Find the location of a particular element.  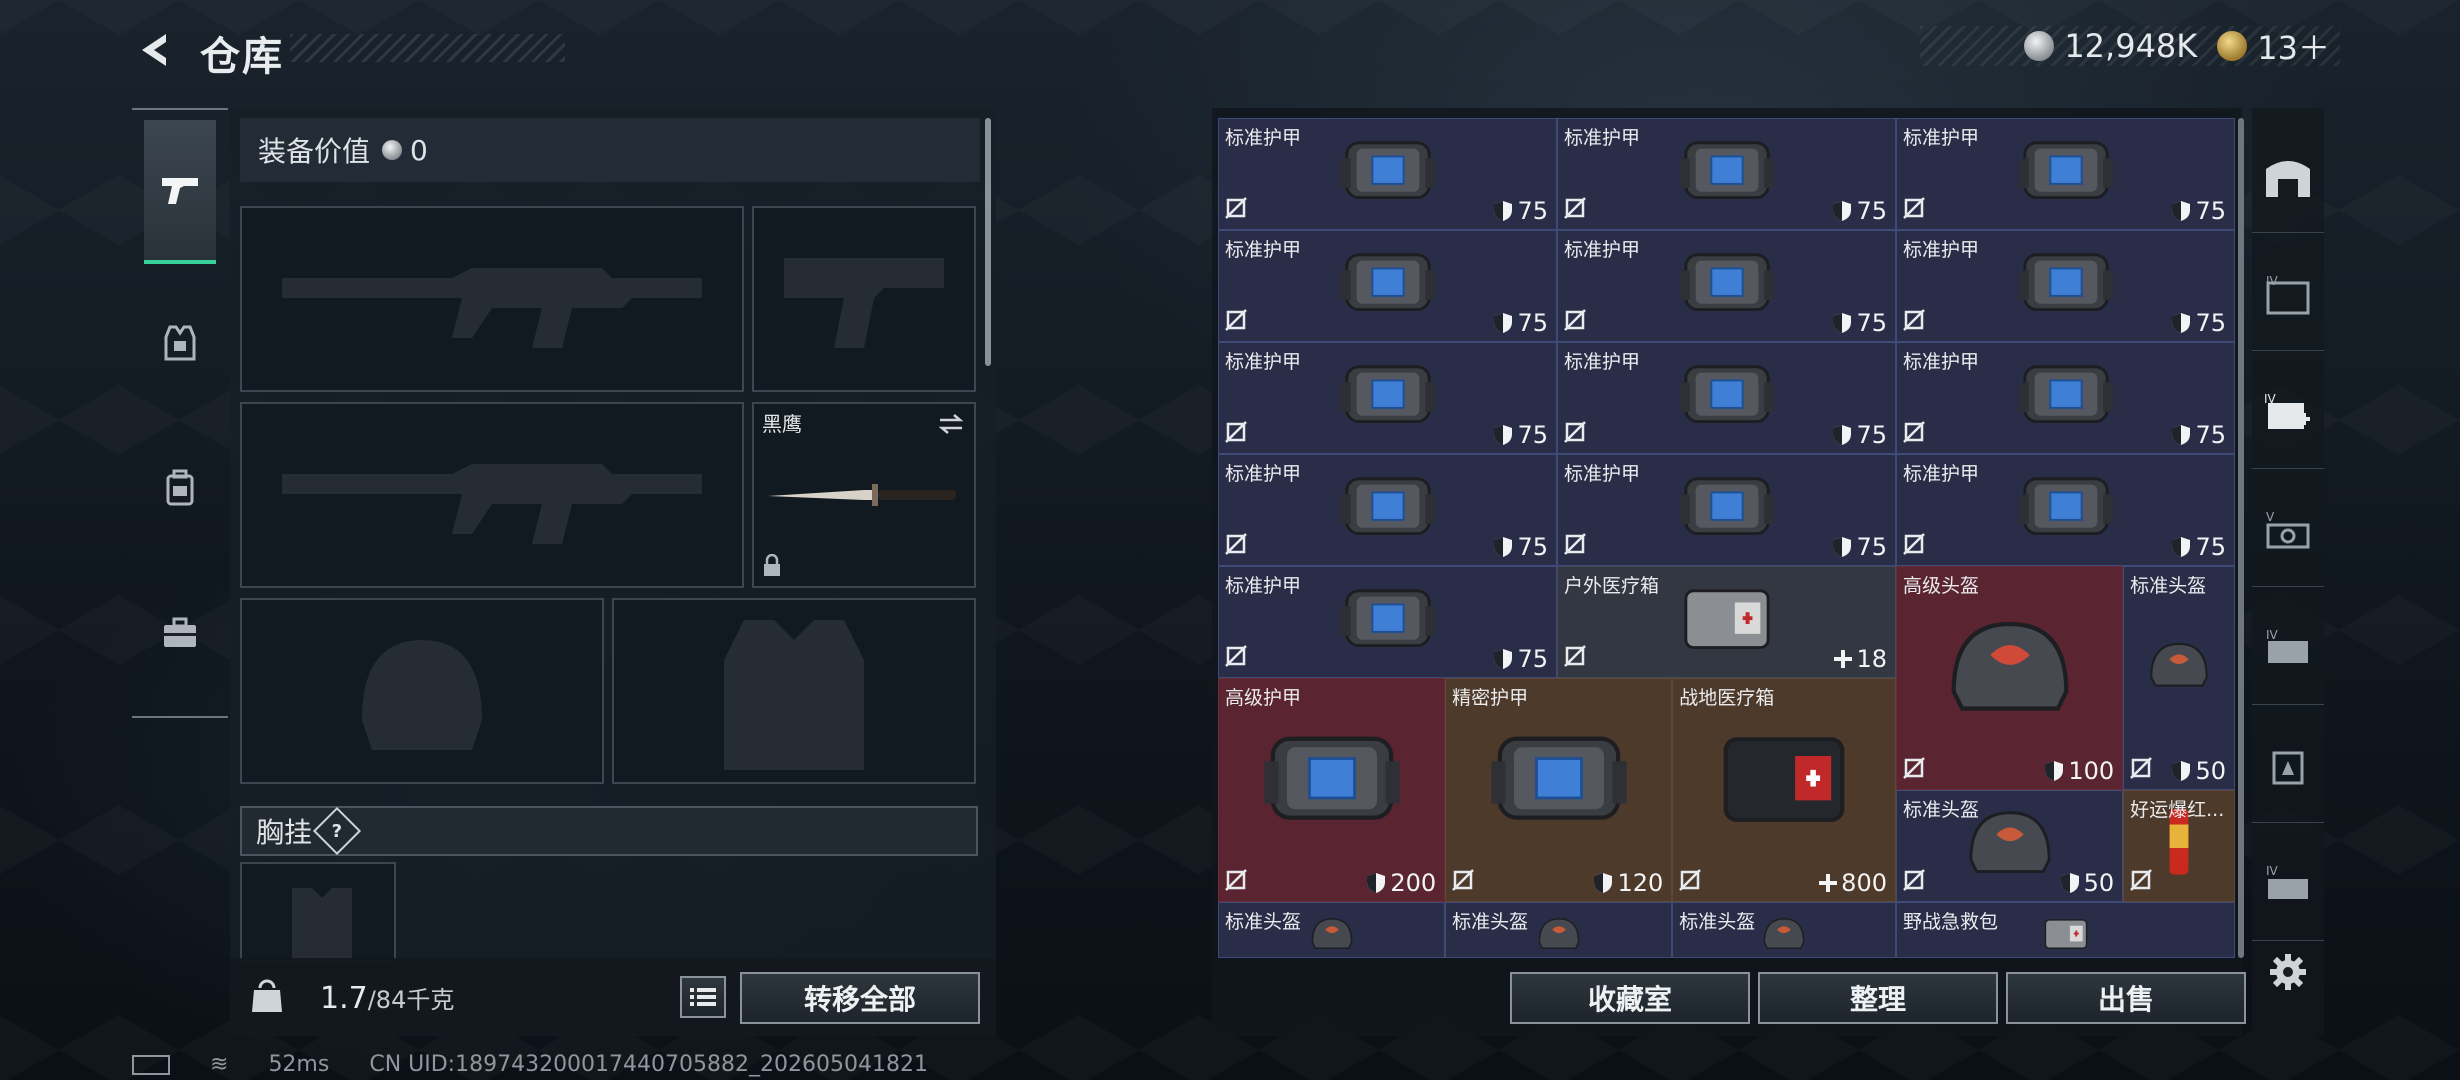

stash-item-value: 120 is located at coordinates (1628, 883).